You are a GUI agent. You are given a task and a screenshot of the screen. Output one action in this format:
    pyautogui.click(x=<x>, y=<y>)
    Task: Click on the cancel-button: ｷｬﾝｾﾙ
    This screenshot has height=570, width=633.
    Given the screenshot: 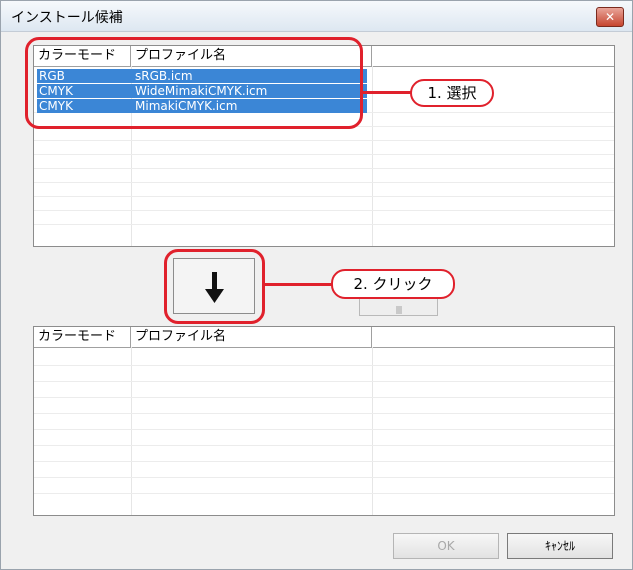 What is the action you would take?
    pyautogui.click(x=560, y=546)
    